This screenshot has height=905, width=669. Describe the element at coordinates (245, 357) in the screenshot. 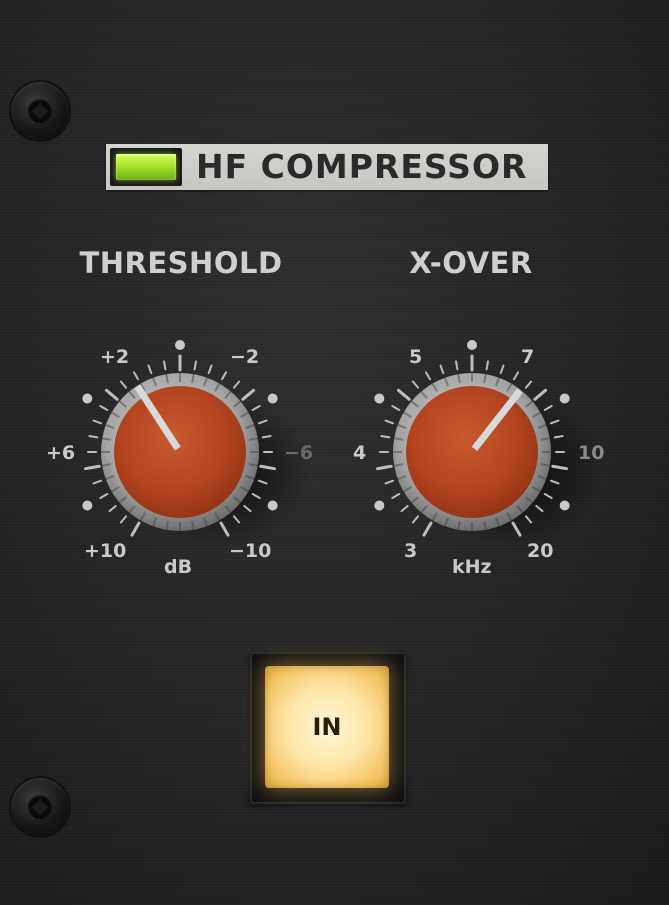

I see `threshold-scale-top-right: −2` at that location.